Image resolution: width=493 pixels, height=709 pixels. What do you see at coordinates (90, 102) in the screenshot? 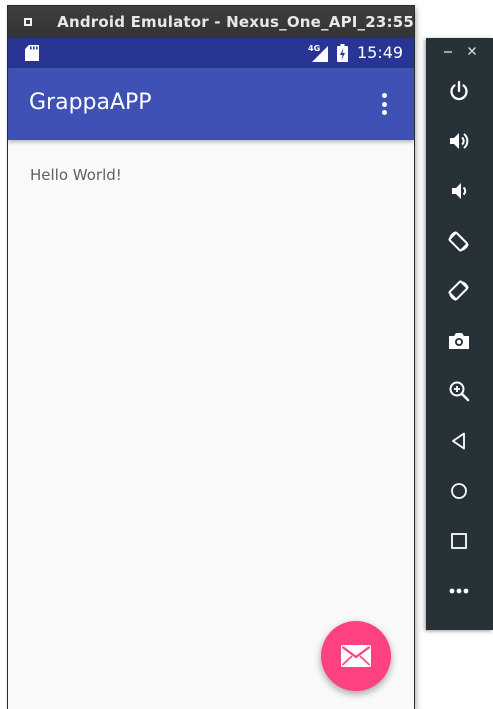
I see `app-title: GrappaAPP` at bounding box center [90, 102].